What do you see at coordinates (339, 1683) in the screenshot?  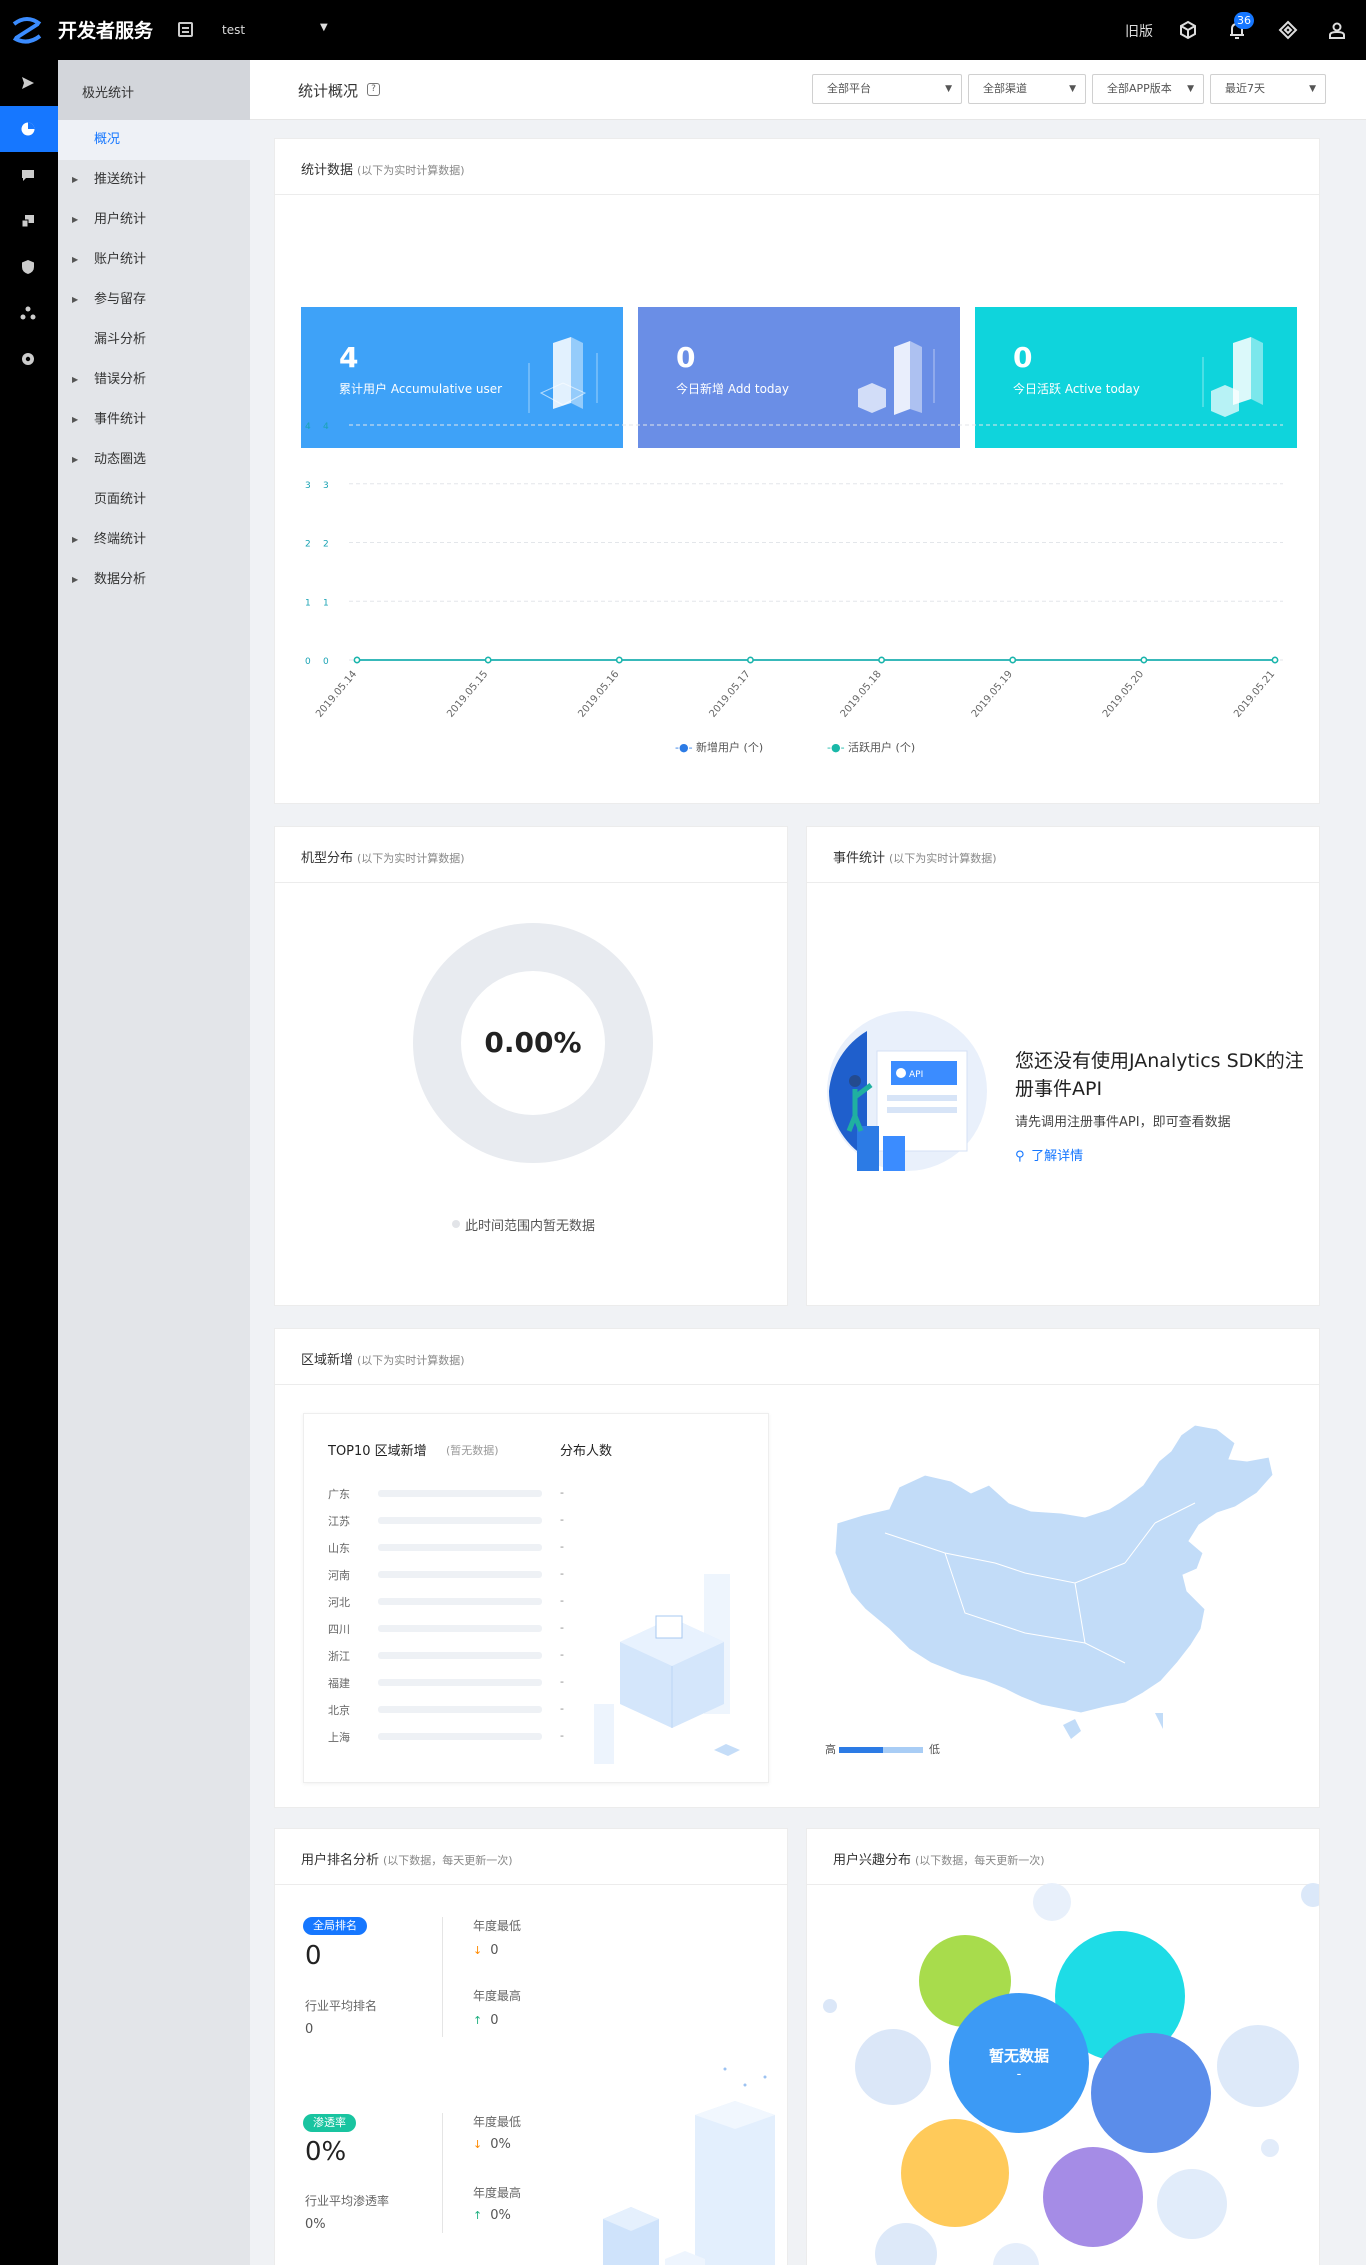 I see `region-row-city: 福建` at bounding box center [339, 1683].